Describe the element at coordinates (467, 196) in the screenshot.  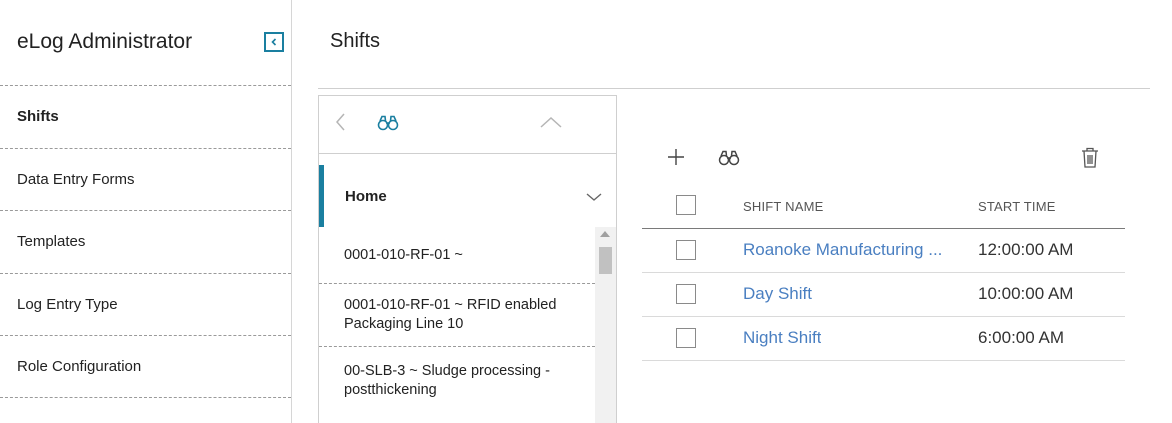
I see `tree-item-home: Home` at that location.